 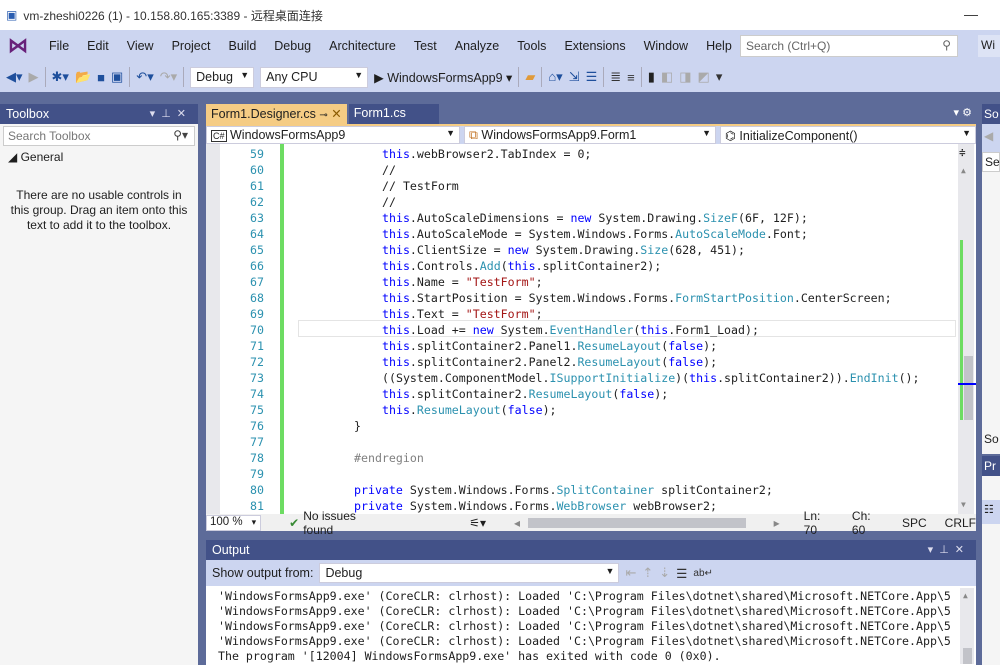 I want to click on menu-analyze: Analyze, so click(x=477, y=46).